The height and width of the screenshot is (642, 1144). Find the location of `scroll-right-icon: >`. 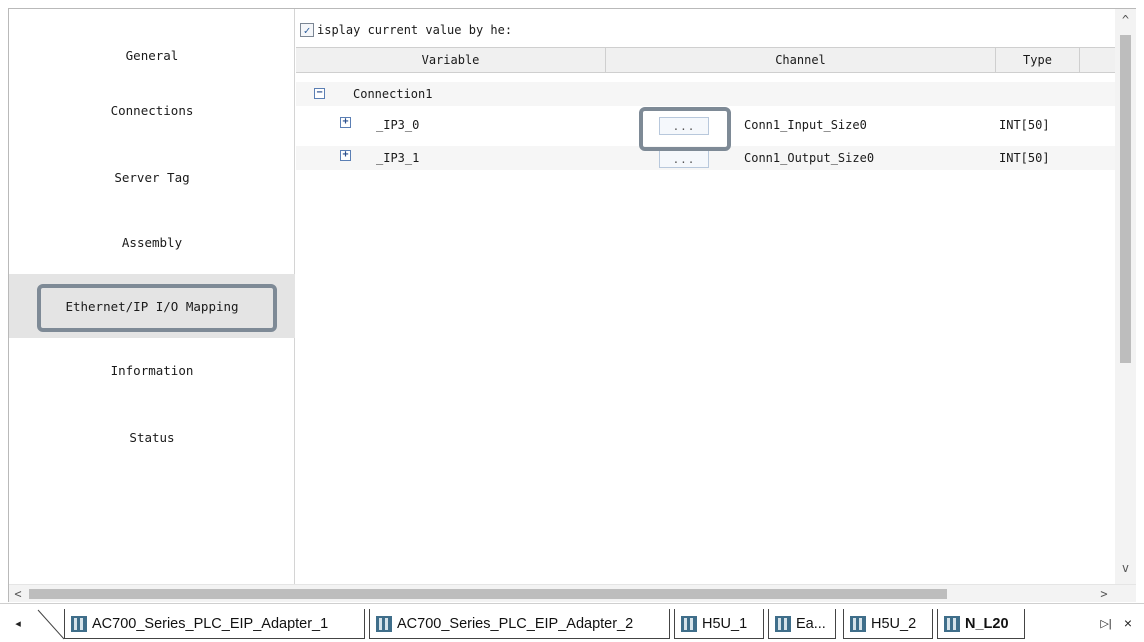

scroll-right-icon: > is located at coordinates (1104, 594).